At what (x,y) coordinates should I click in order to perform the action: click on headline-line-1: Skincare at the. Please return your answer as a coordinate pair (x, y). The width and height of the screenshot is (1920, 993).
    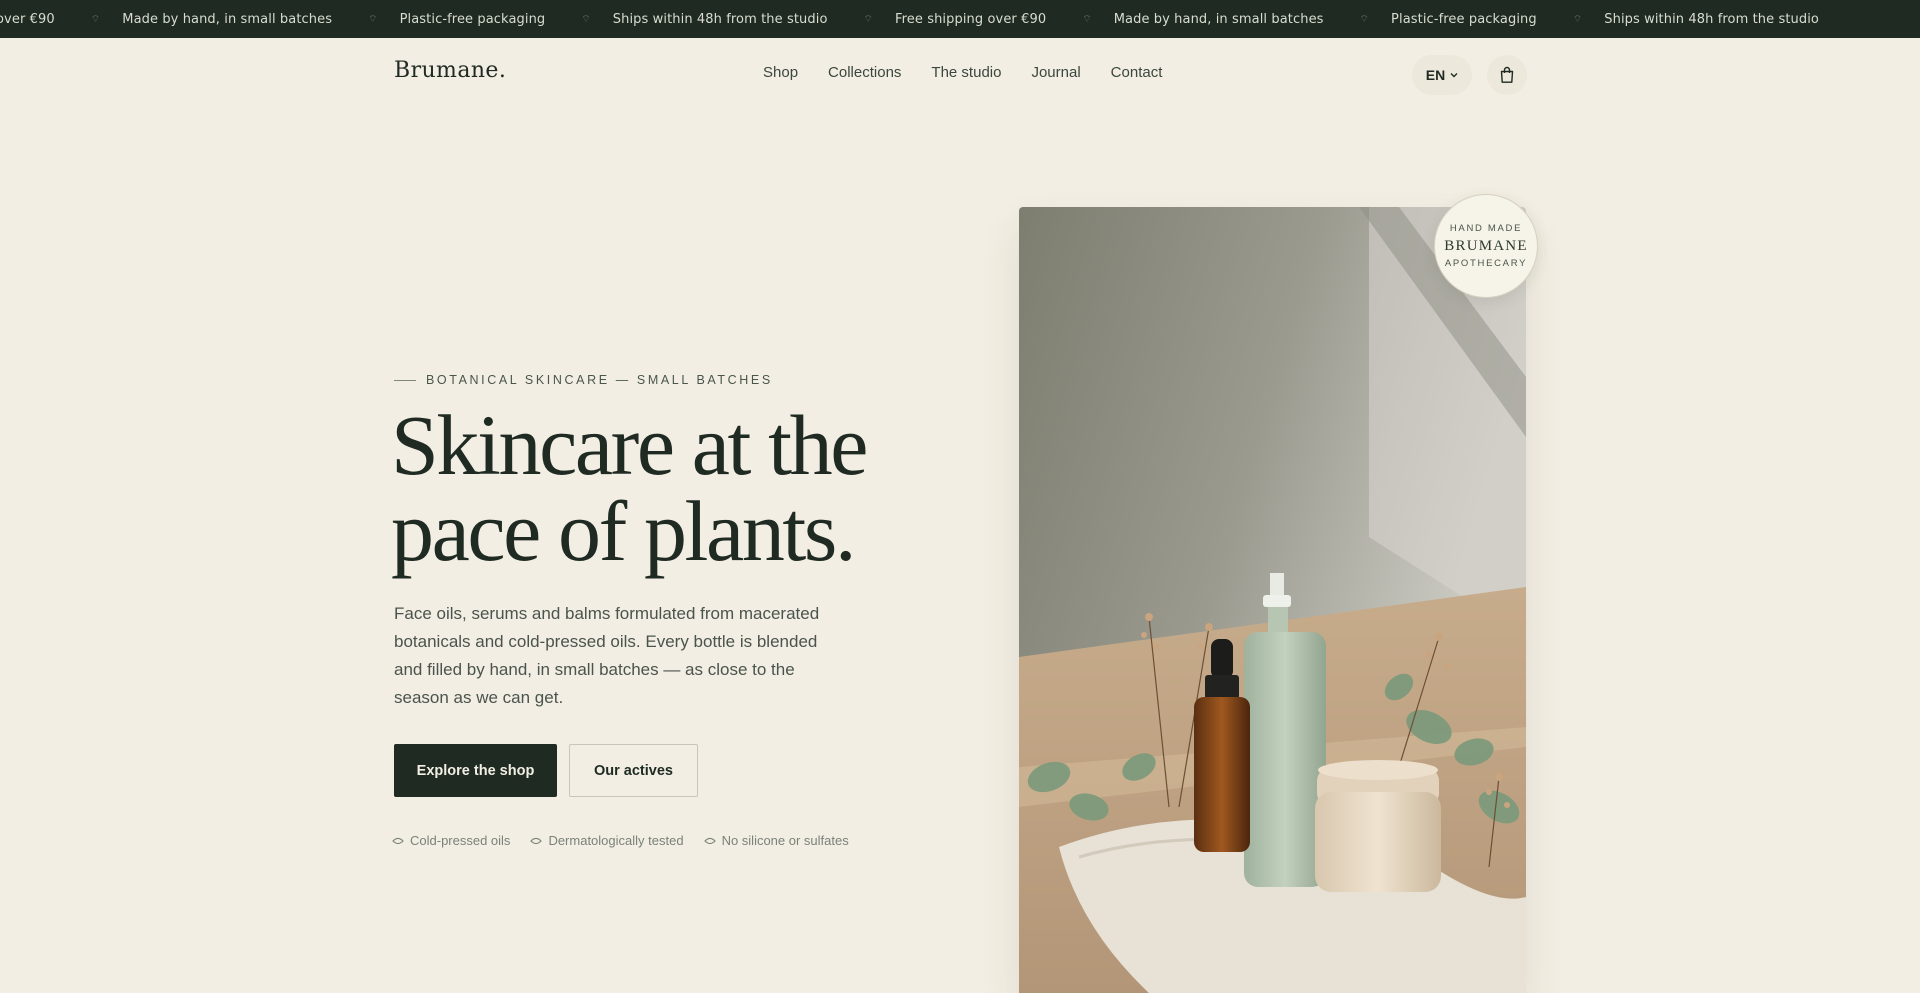
    Looking at the image, I should click on (629, 445).